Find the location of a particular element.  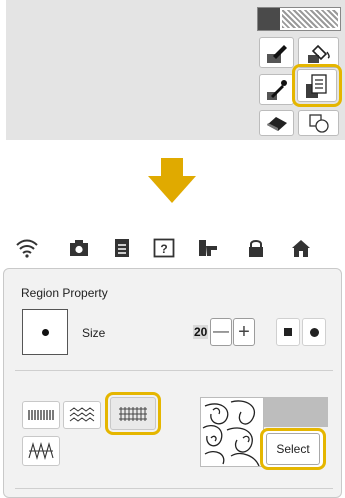

square-icon is located at coordinates (288, 332).